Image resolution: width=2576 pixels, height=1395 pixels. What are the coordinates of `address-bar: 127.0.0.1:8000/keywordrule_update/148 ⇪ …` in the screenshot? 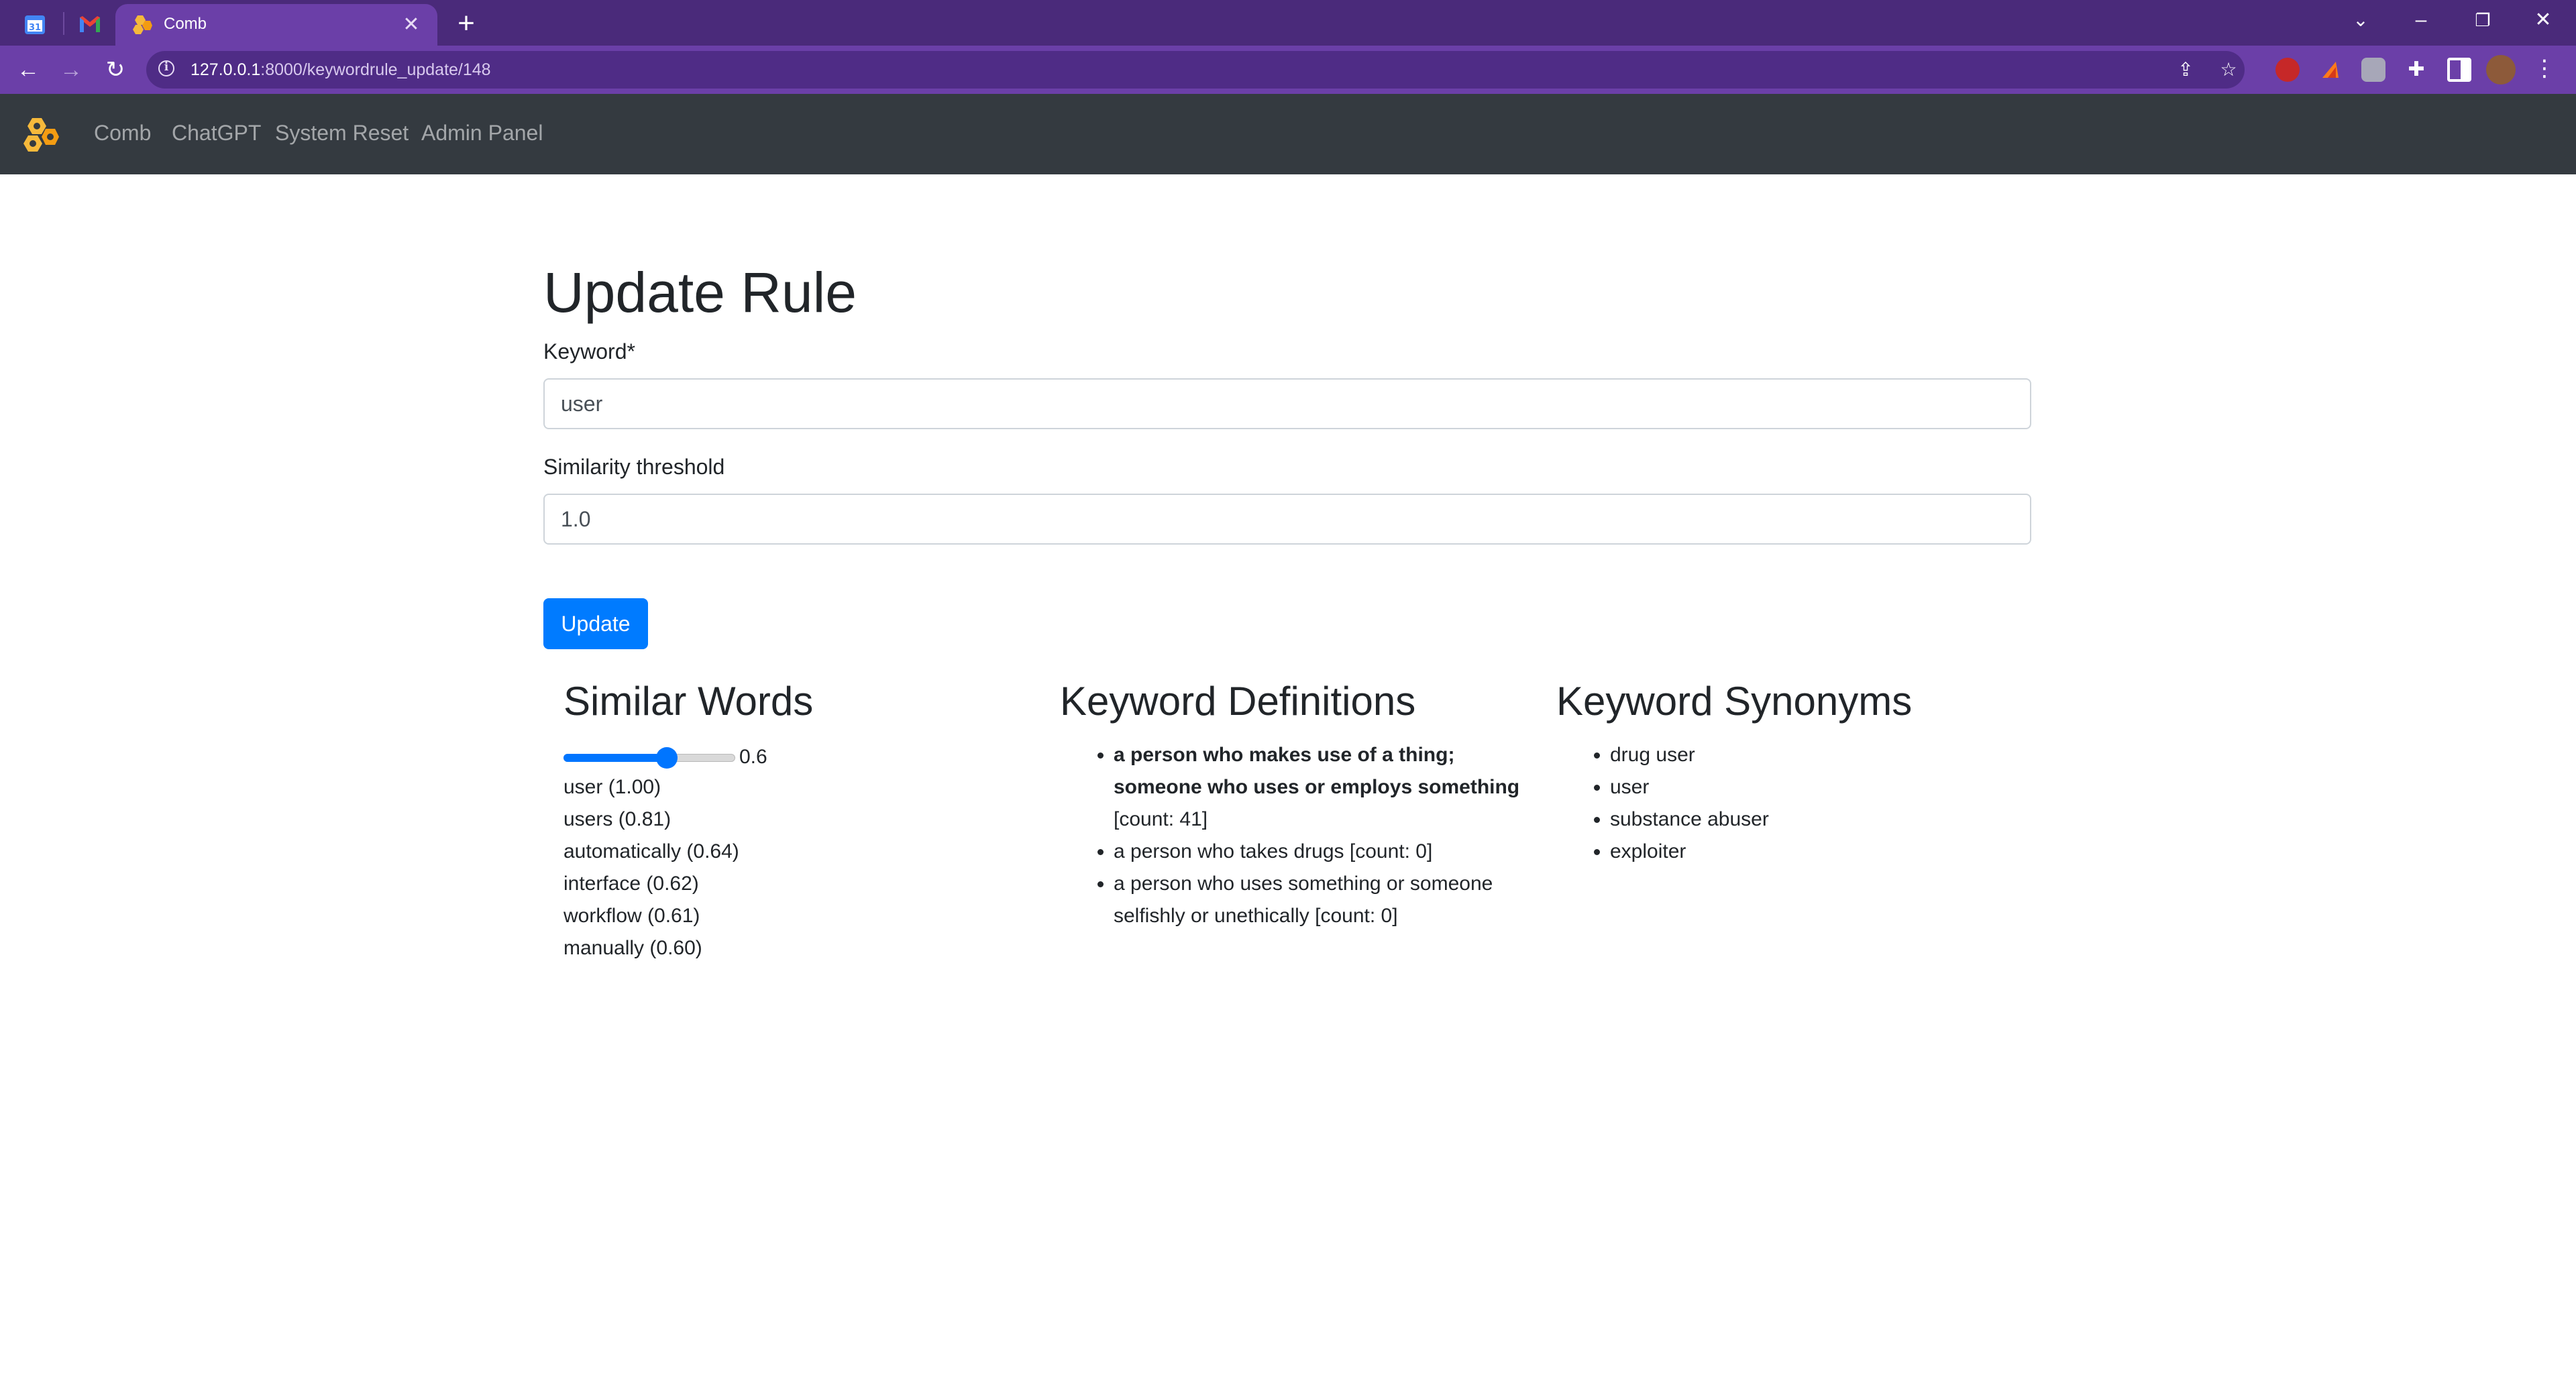 It's located at (1195, 70).